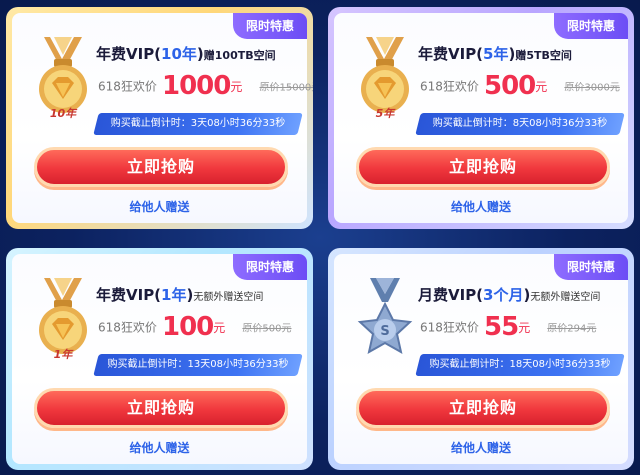 This screenshot has height=475, width=640. What do you see at coordinates (188, 327) in the screenshot?
I see `sale-price: 100` at bounding box center [188, 327].